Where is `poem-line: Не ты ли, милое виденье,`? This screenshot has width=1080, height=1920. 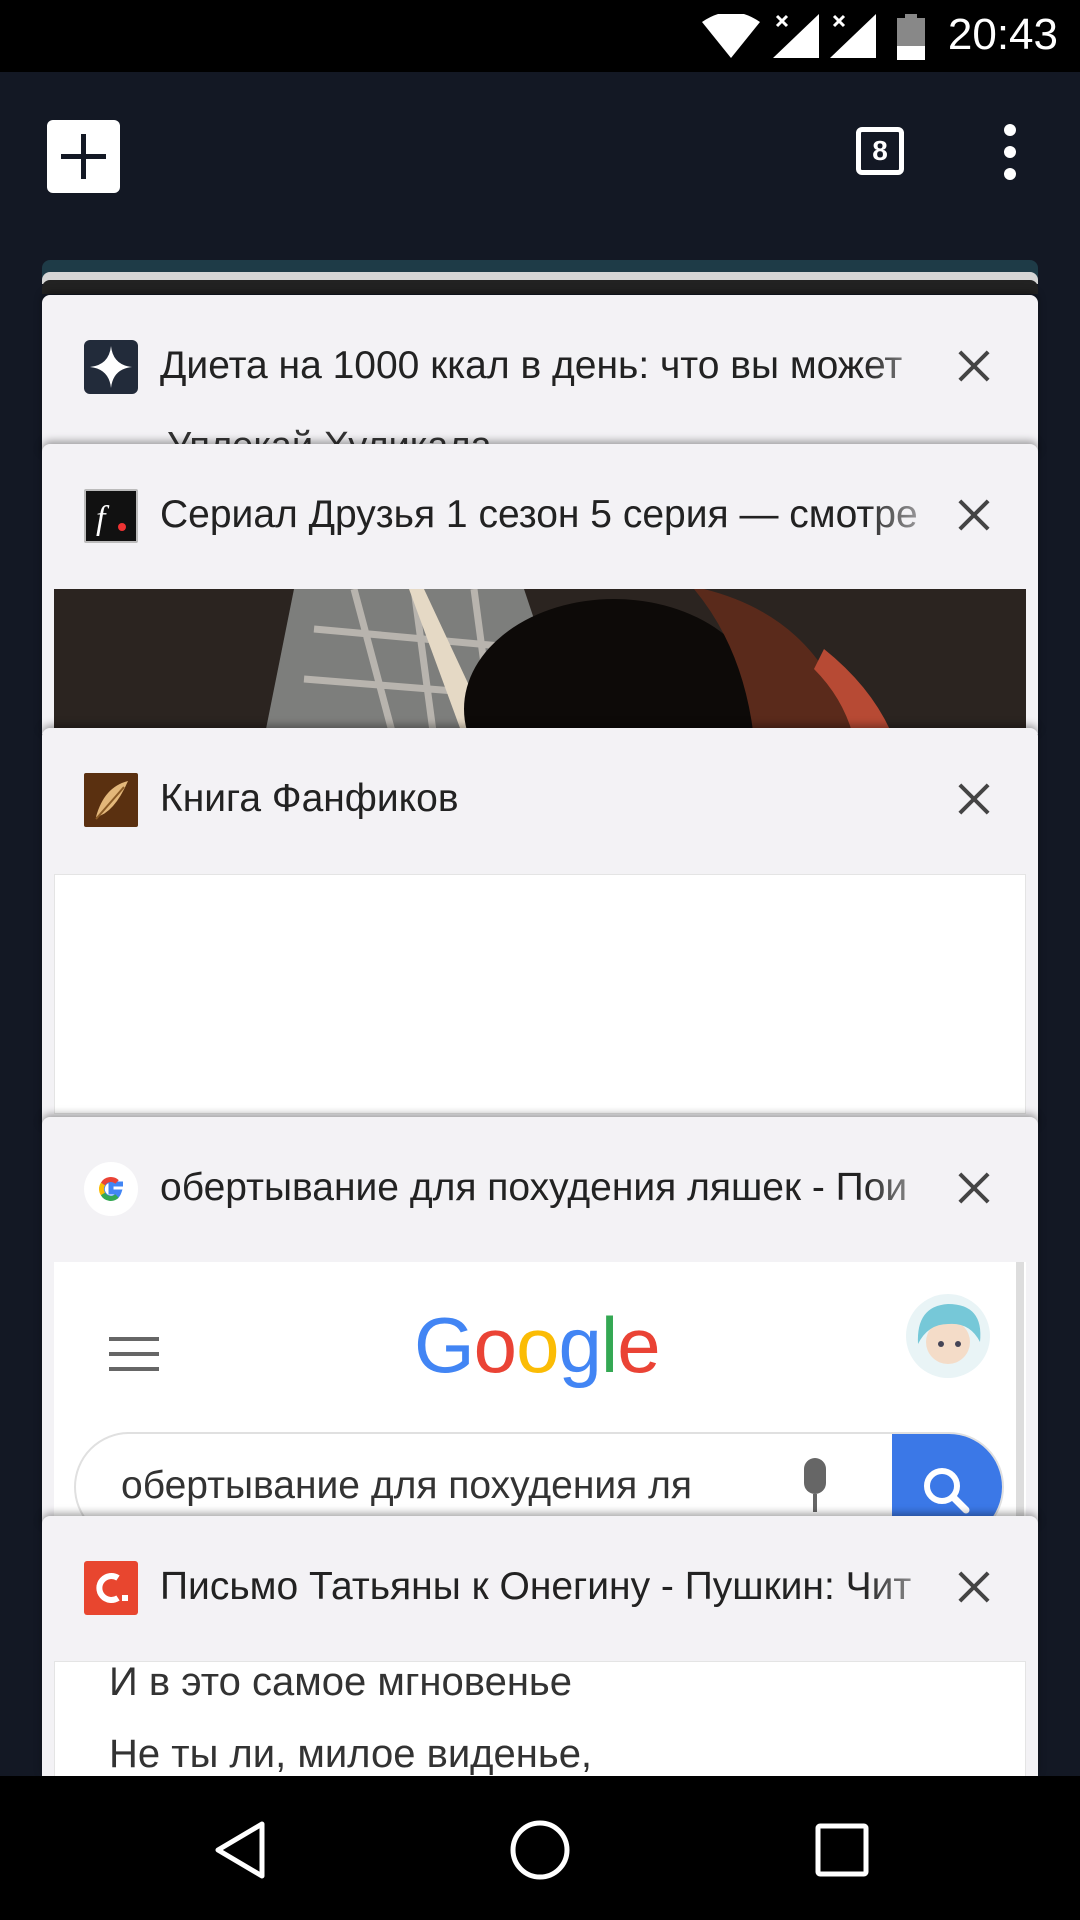 poem-line: Не ты ли, милое виденье, is located at coordinates (351, 1754).